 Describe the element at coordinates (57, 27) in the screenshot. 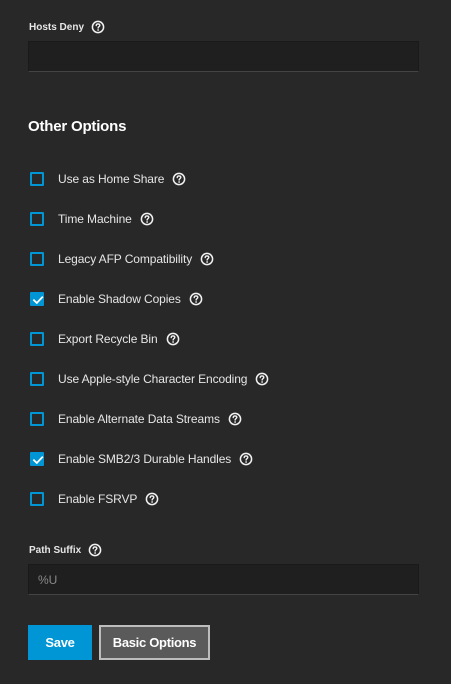

I see `hosts-deny-label-text: Hosts Deny` at that location.